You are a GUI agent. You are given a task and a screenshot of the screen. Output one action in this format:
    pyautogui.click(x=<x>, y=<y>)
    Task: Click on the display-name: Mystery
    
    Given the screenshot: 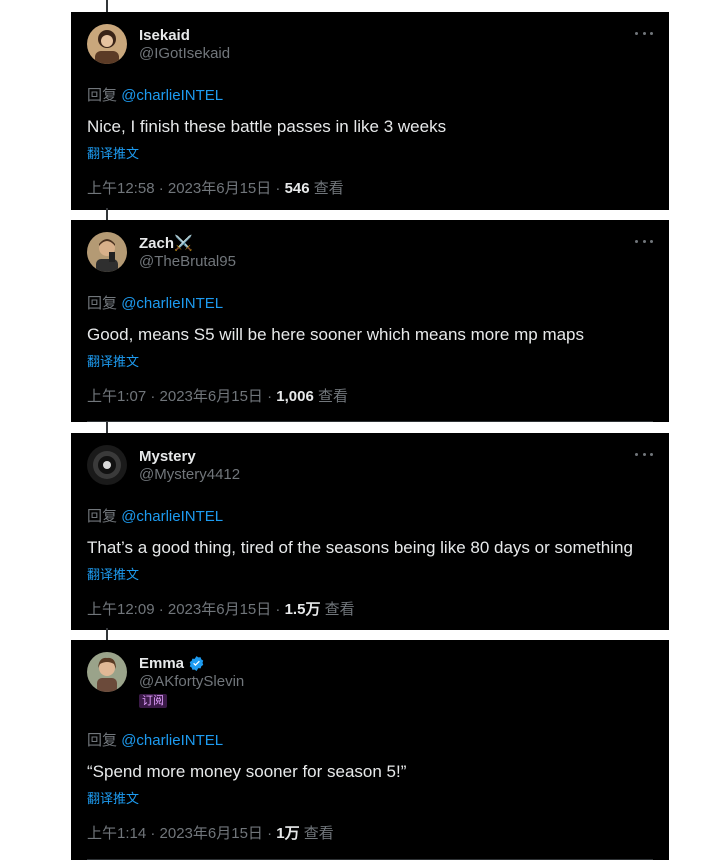 What is the action you would take?
    pyautogui.click(x=167, y=456)
    